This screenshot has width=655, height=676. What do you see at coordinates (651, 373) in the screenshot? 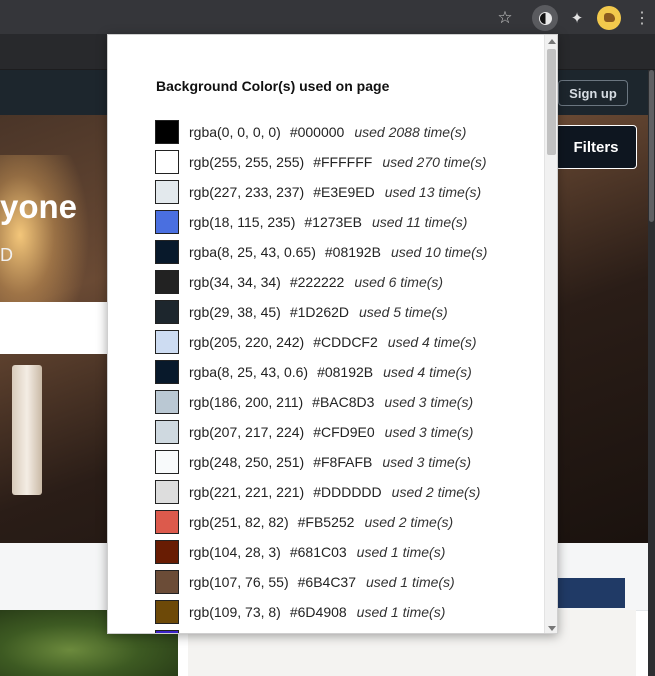
I see `page-scrollbar` at bounding box center [651, 373].